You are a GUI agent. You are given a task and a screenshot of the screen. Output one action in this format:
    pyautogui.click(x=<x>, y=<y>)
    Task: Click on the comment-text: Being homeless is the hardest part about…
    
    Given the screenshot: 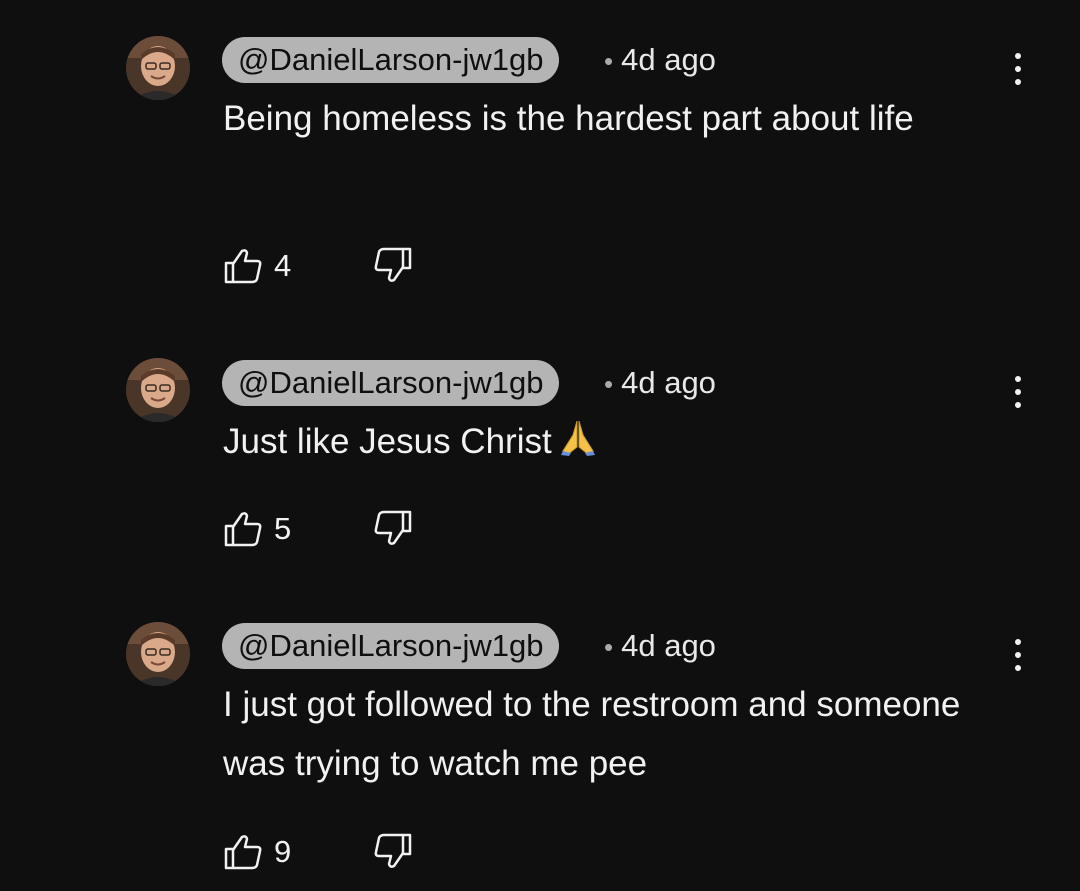 What is the action you would take?
    pyautogui.click(x=568, y=118)
    